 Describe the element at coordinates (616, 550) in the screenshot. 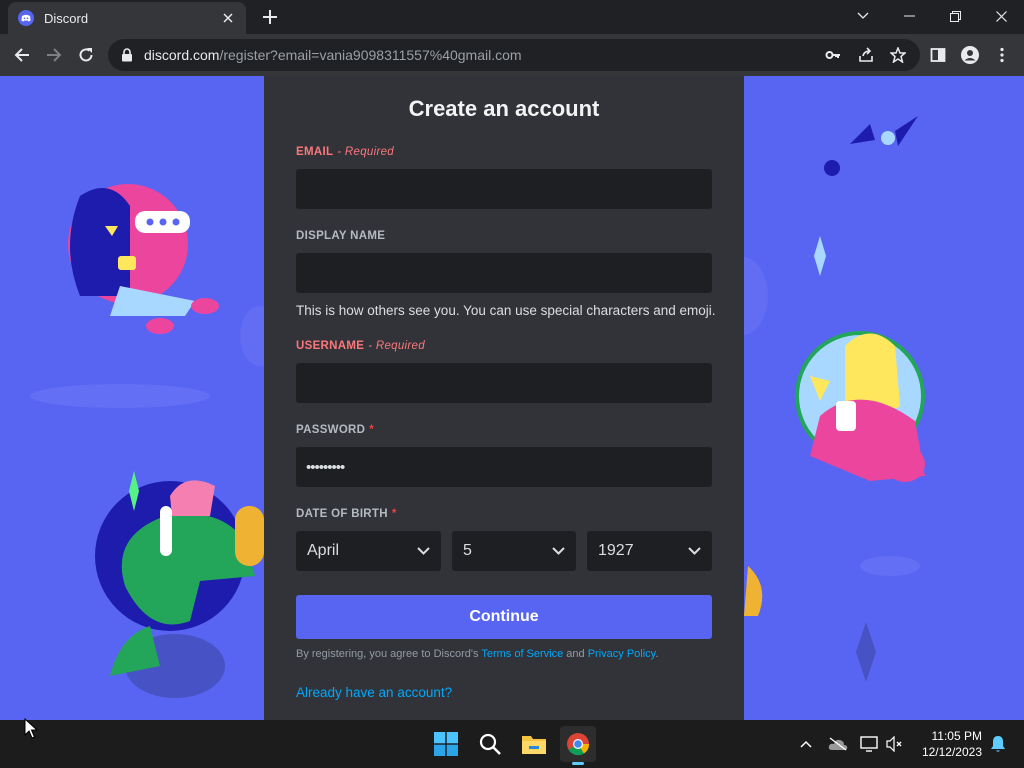

I see `year-value: 1927` at that location.